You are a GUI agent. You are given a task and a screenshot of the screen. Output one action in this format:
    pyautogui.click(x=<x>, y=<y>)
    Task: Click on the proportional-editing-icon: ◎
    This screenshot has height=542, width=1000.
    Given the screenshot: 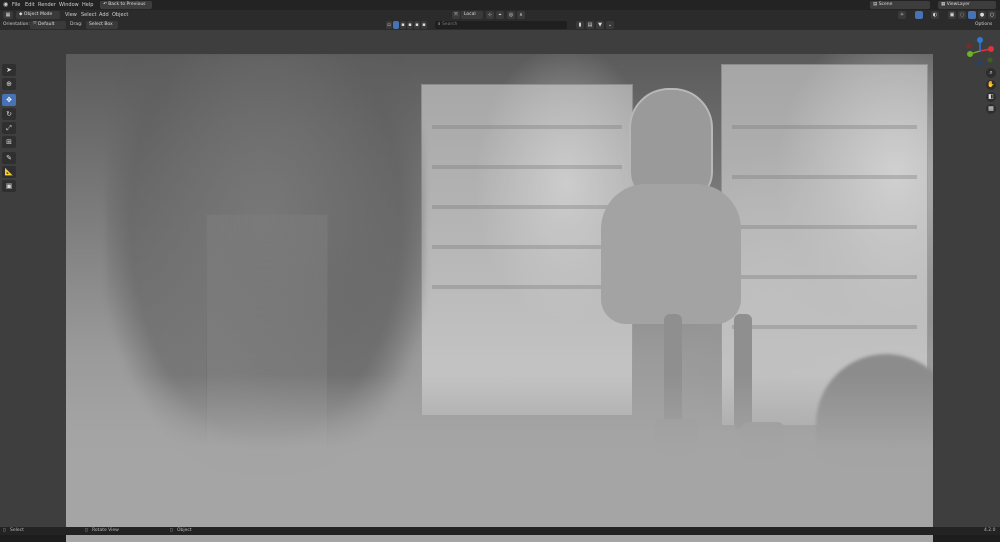 What is the action you would take?
    pyautogui.click(x=511, y=15)
    